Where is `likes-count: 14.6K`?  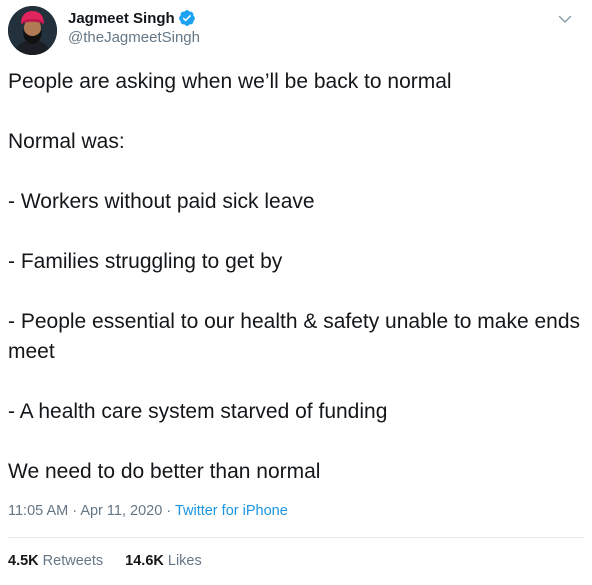 likes-count: 14.6K is located at coordinates (144, 561).